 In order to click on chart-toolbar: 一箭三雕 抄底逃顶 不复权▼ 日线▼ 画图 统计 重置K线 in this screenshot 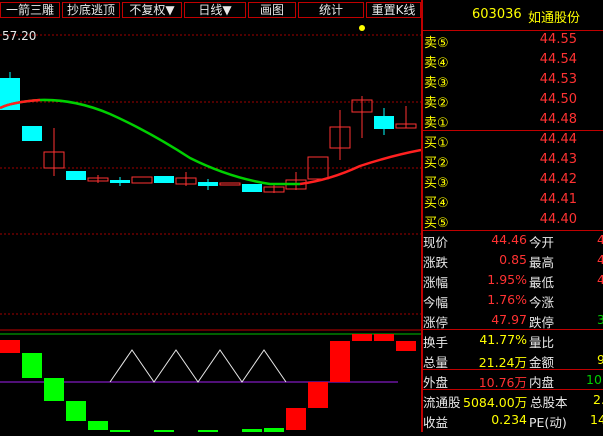, I will do `click(210, 10)`.